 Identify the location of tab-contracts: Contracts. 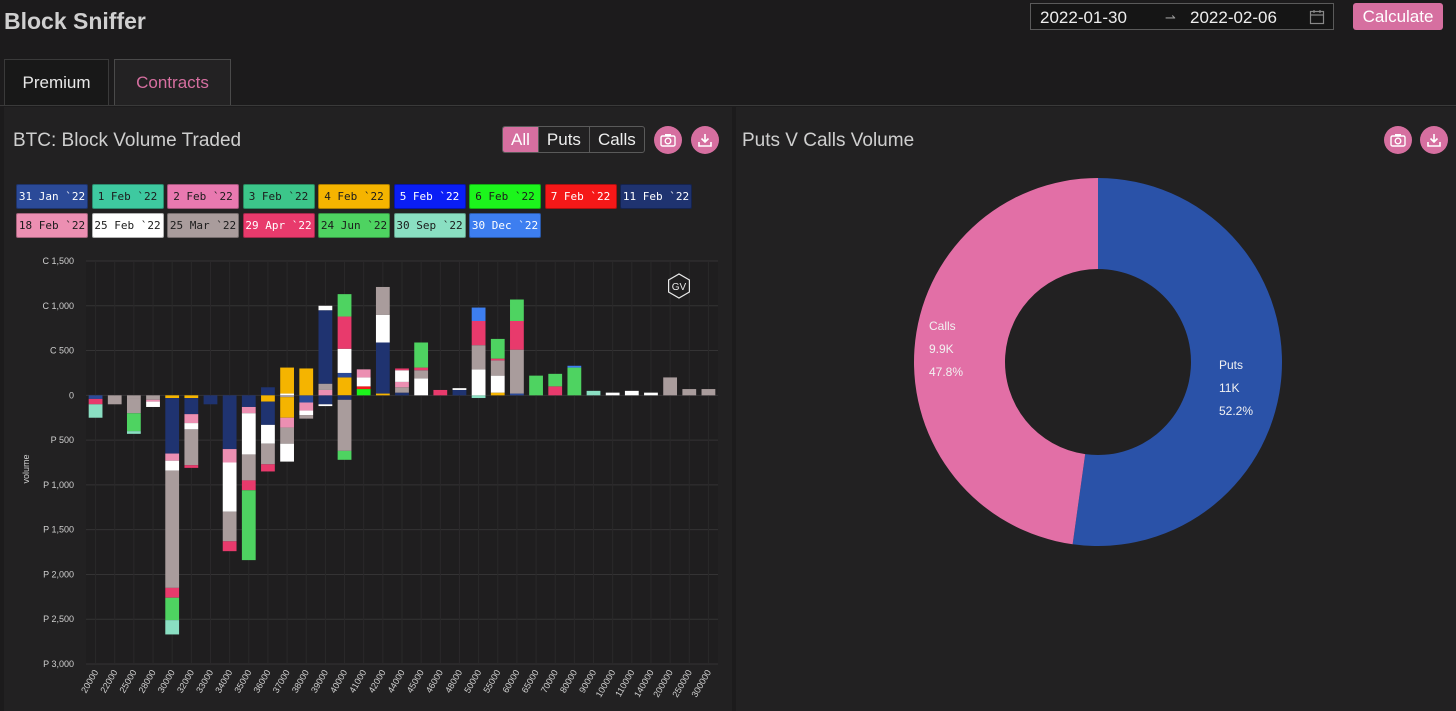
(172, 82).